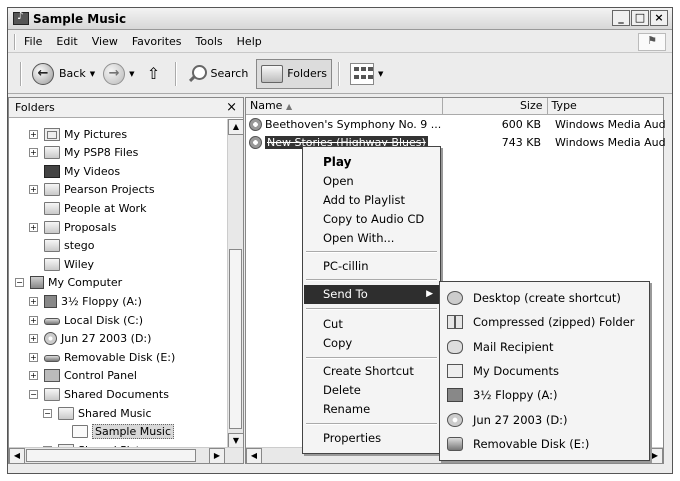 This screenshot has height=481, width=680. What do you see at coordinates (605, 106) in the screenshot?
I see `column-header-type: Type` at bounding box center [605, 106].